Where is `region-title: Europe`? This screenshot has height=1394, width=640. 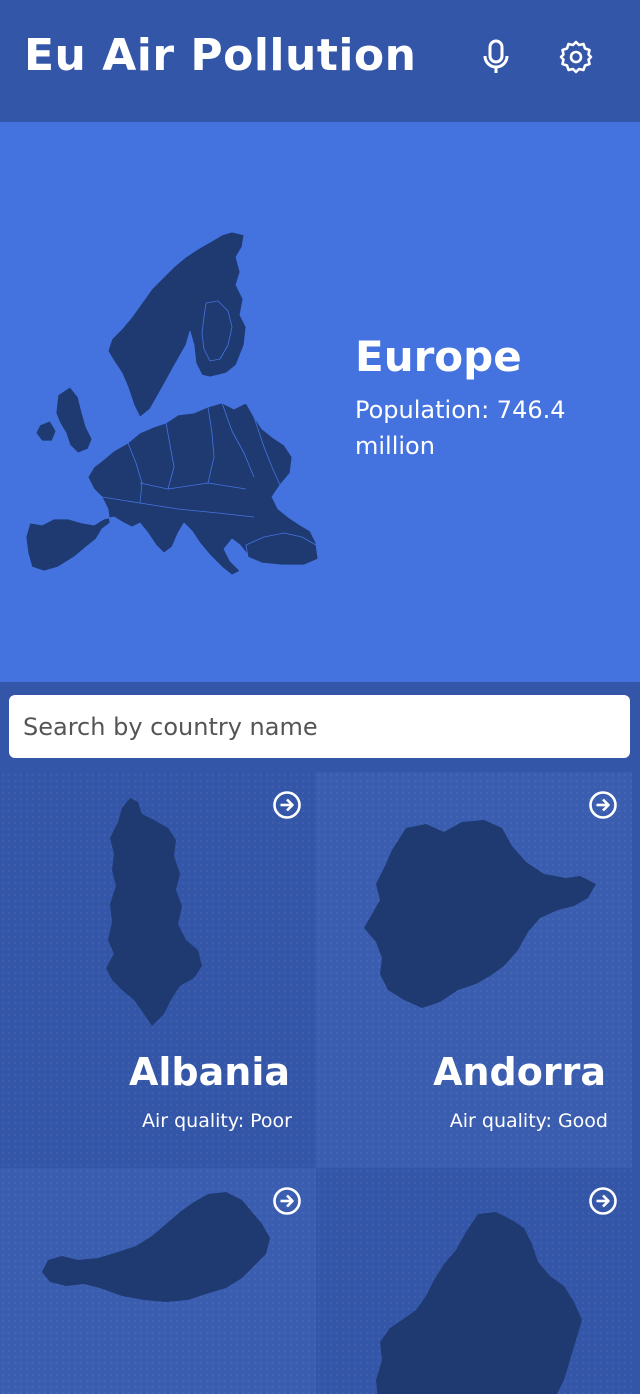
region-title: Europe is located at coordinates (438, 356).